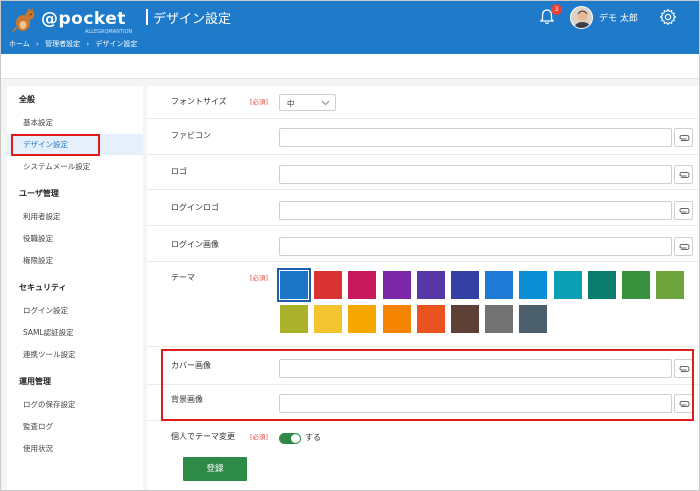  Describe the element at coordinates (75, 238) in the screenshot. I see `sidebar-item-position-settings: 役職設定` at that location.